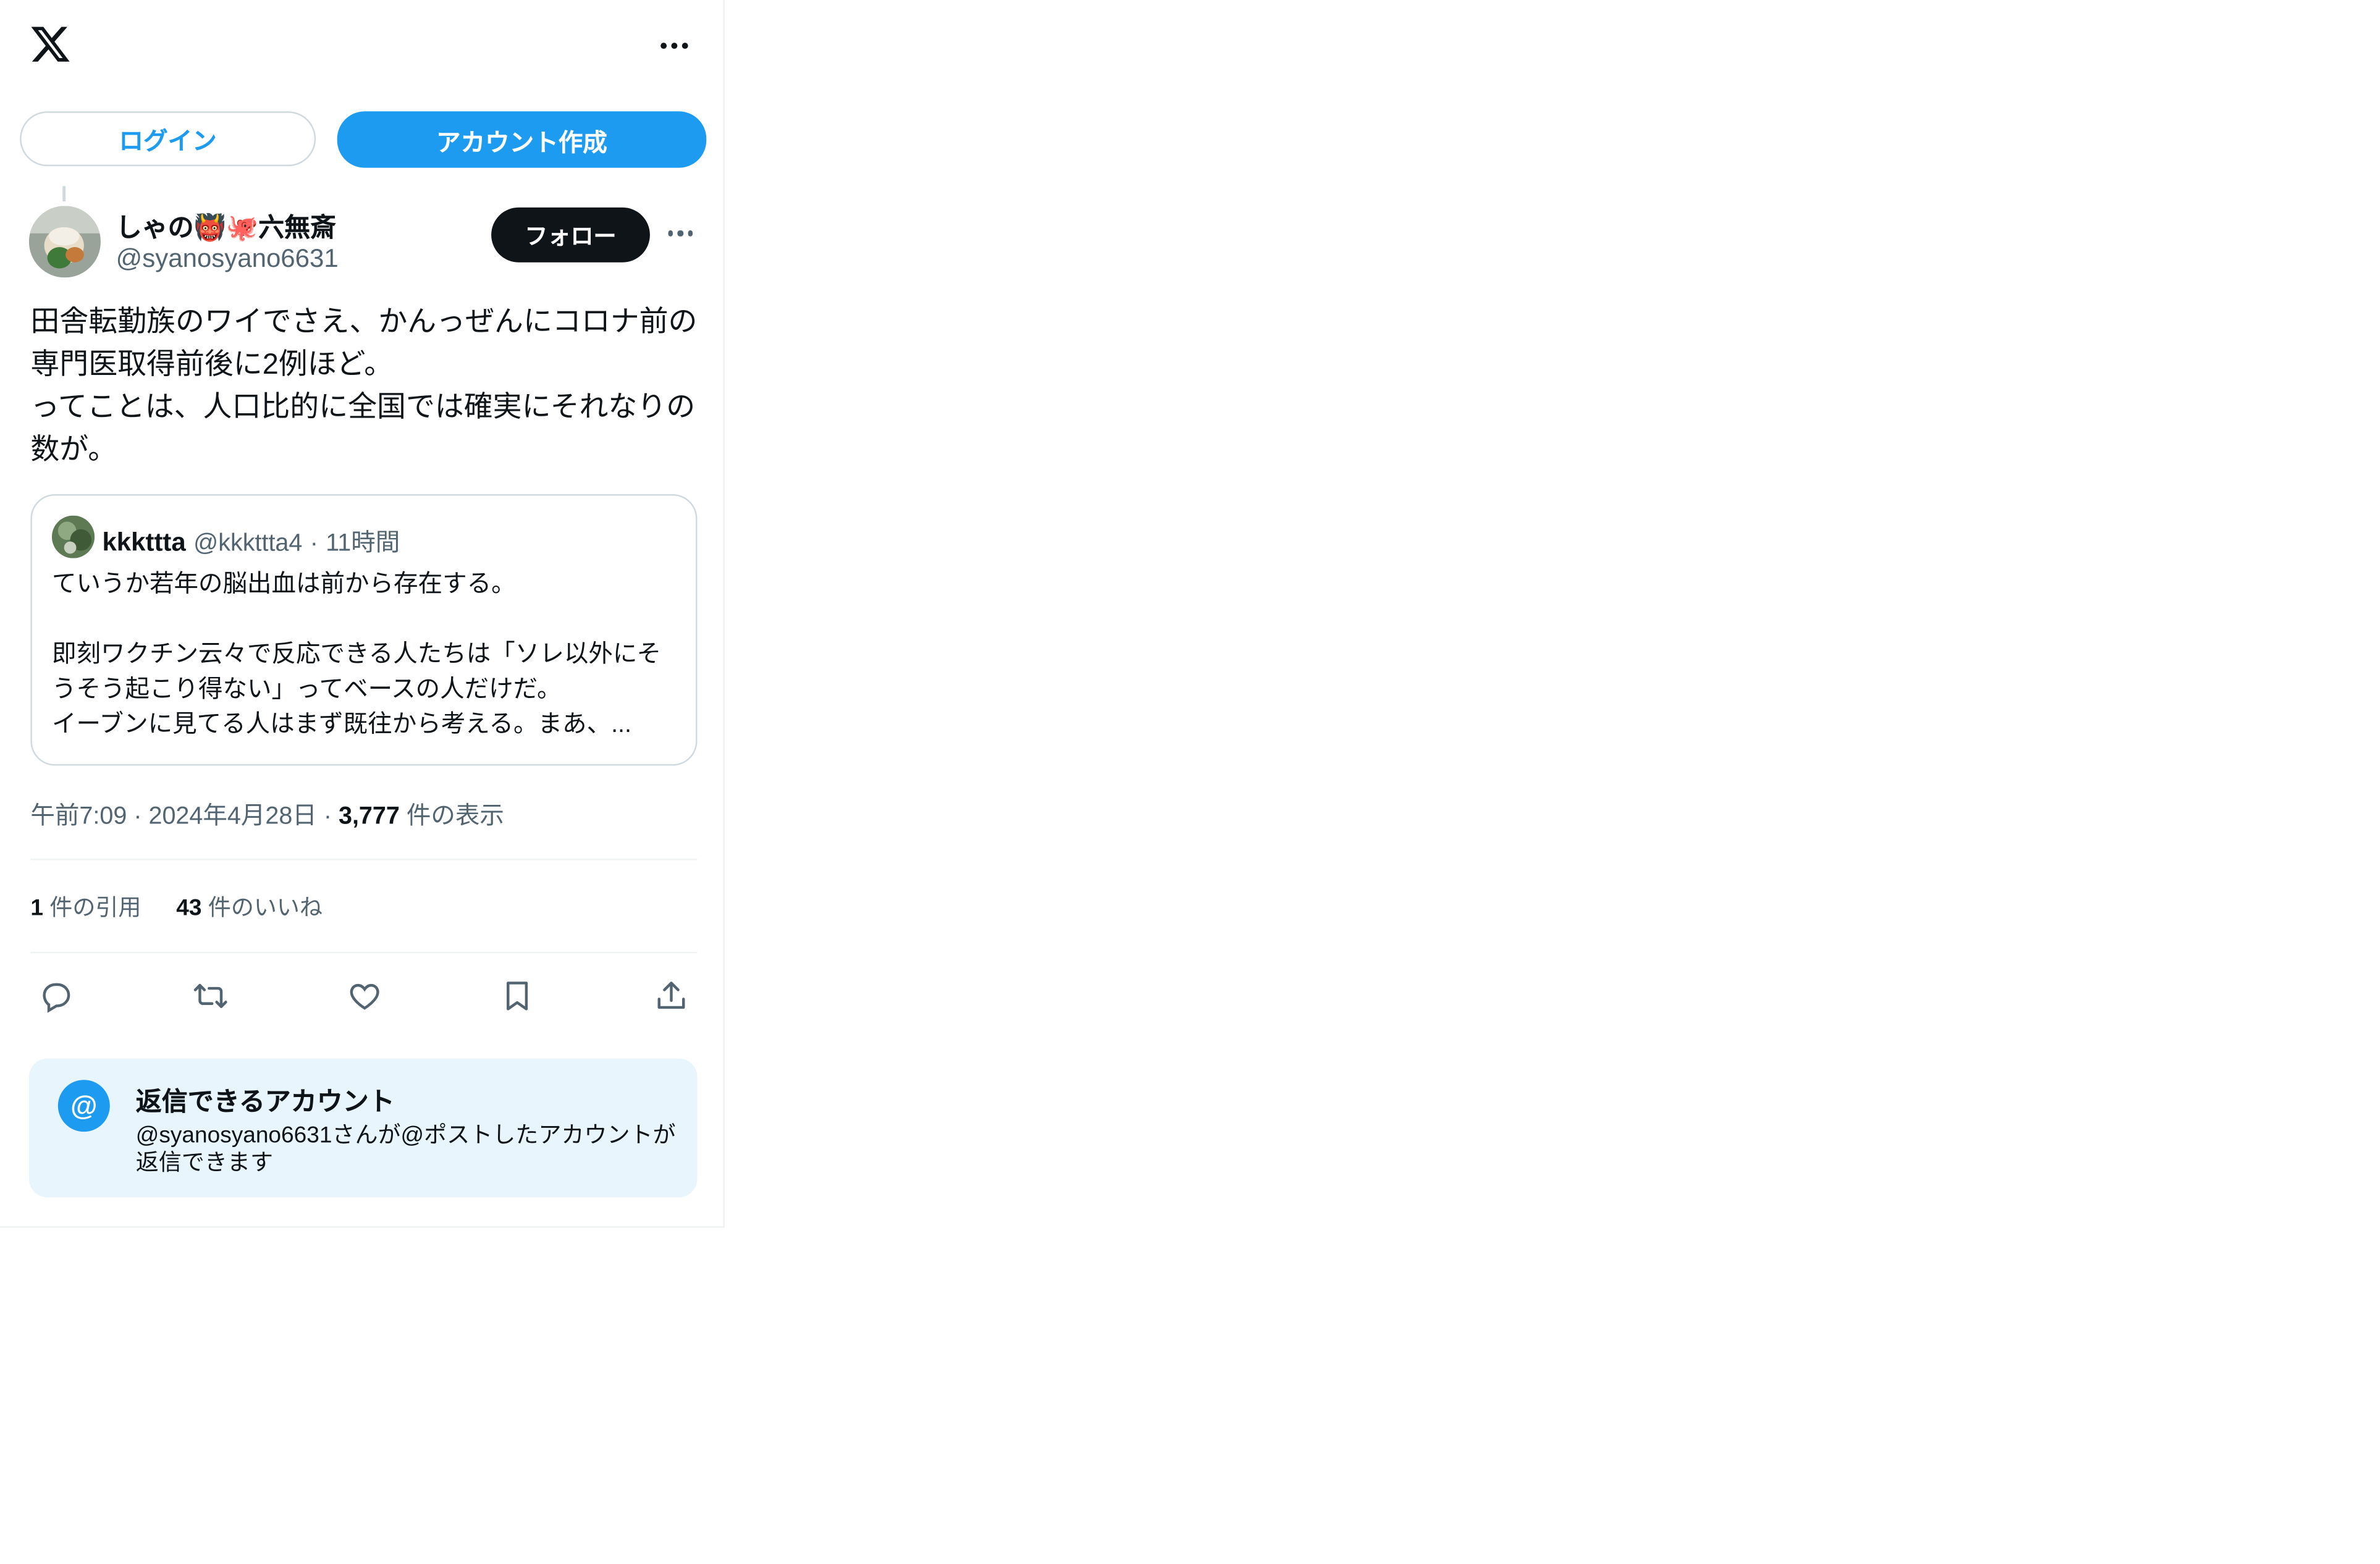 The width and height of the screenshot is (2380, 1564). What do you see at coordinates (86, 907) in the screenshot?
I see `quotes-stat: 1 件の引用` at bounding box center [86, 907].